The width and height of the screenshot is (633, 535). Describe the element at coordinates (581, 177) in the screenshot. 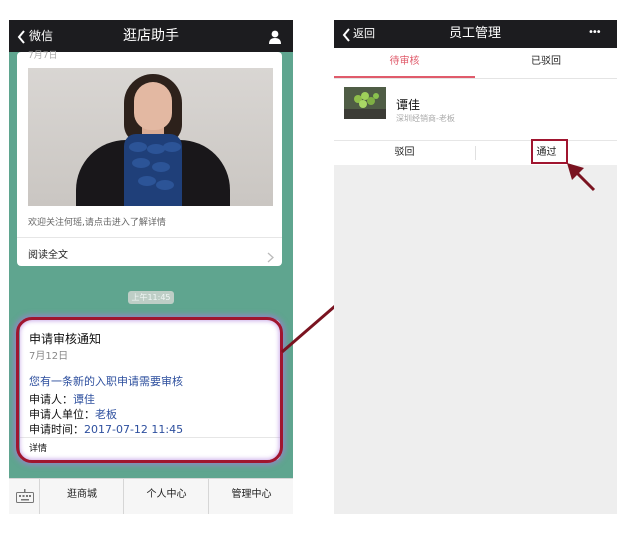

I see `small-annotation-arrow` at that location.